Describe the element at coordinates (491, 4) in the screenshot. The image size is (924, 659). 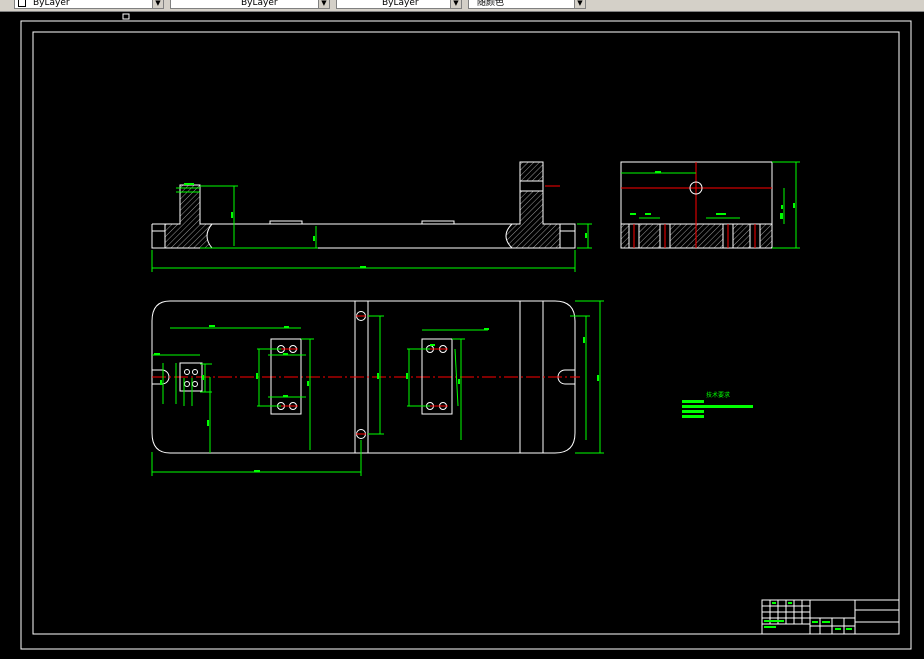
I see `plotstyle-combo-value: 随颜色` at that location.